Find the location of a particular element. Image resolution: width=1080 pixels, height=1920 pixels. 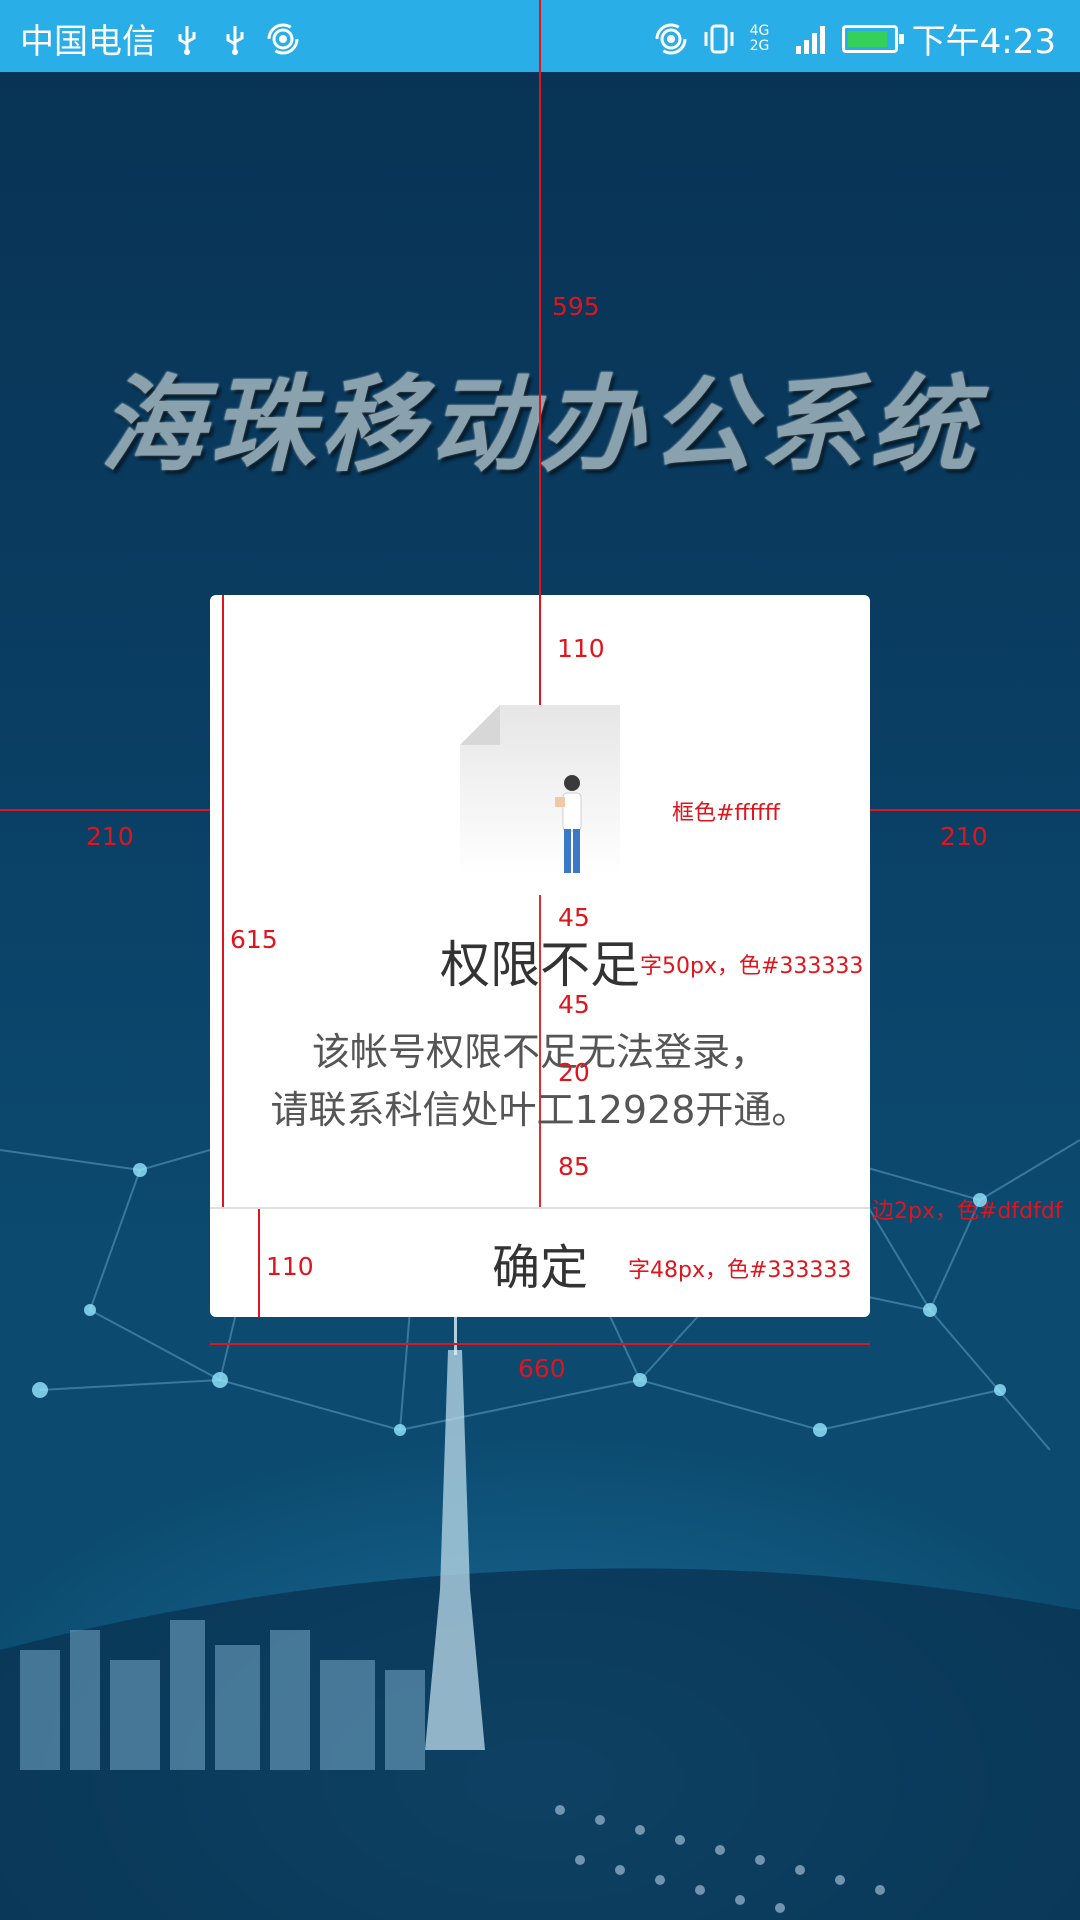

anno-divider-spec: 边2px，色#dfdfdf is located at coordinates (967, 1211).